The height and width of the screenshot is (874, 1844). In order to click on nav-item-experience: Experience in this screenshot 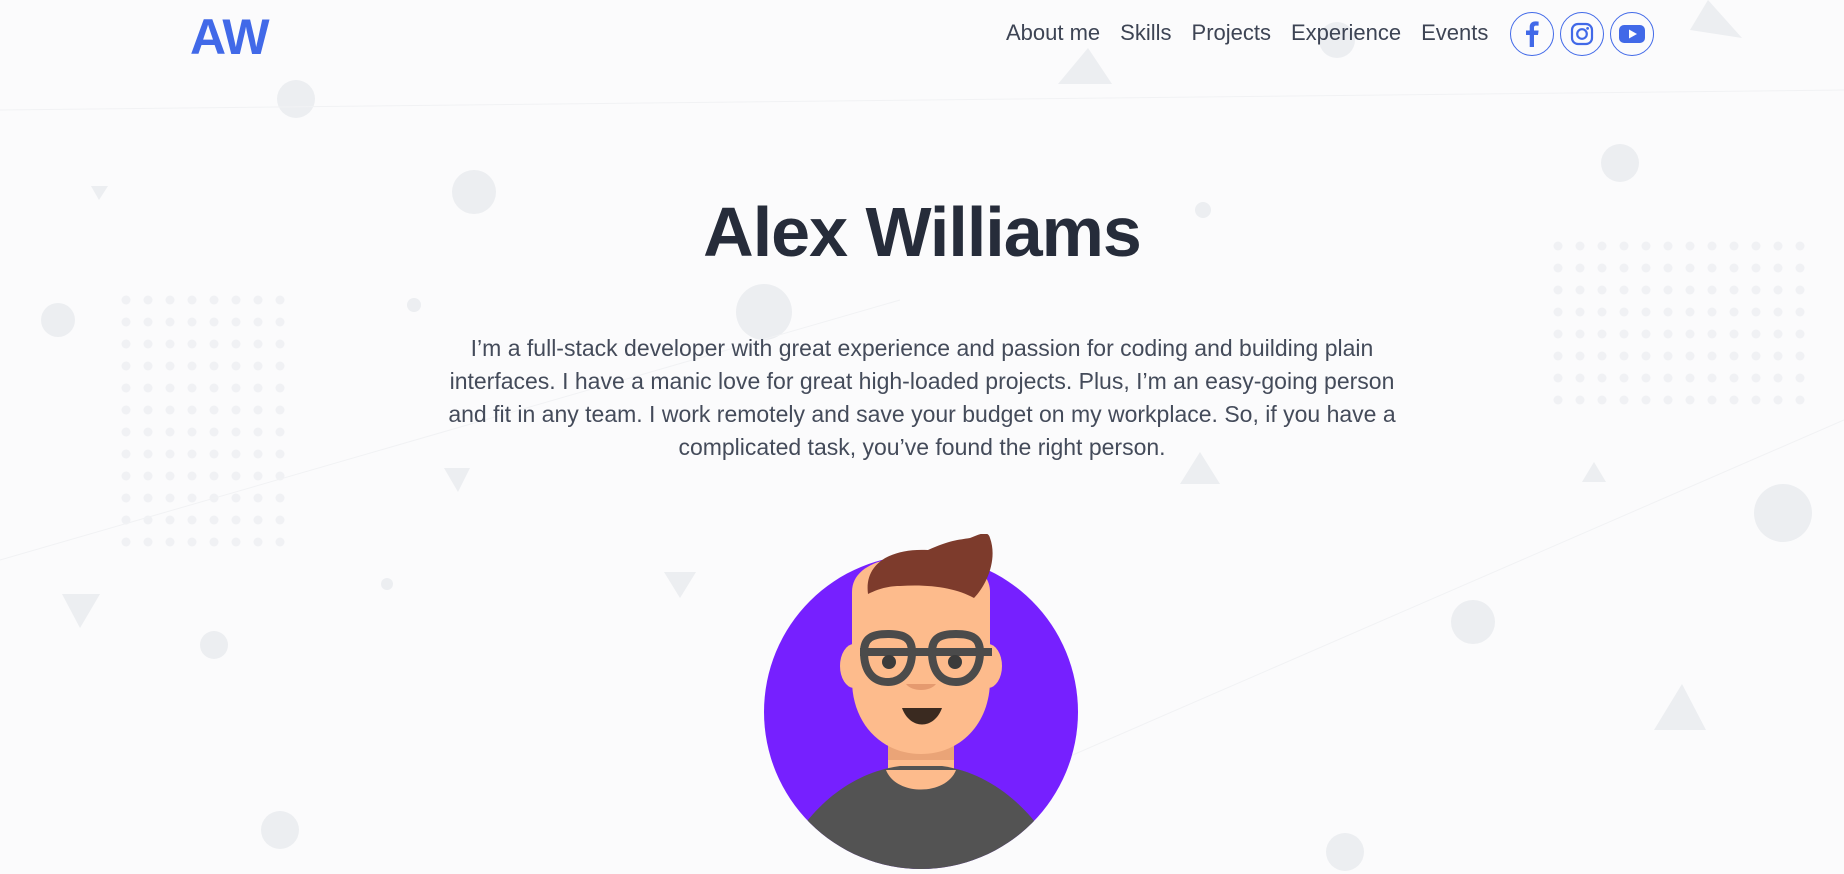, I will do `click(1346, 33)`.